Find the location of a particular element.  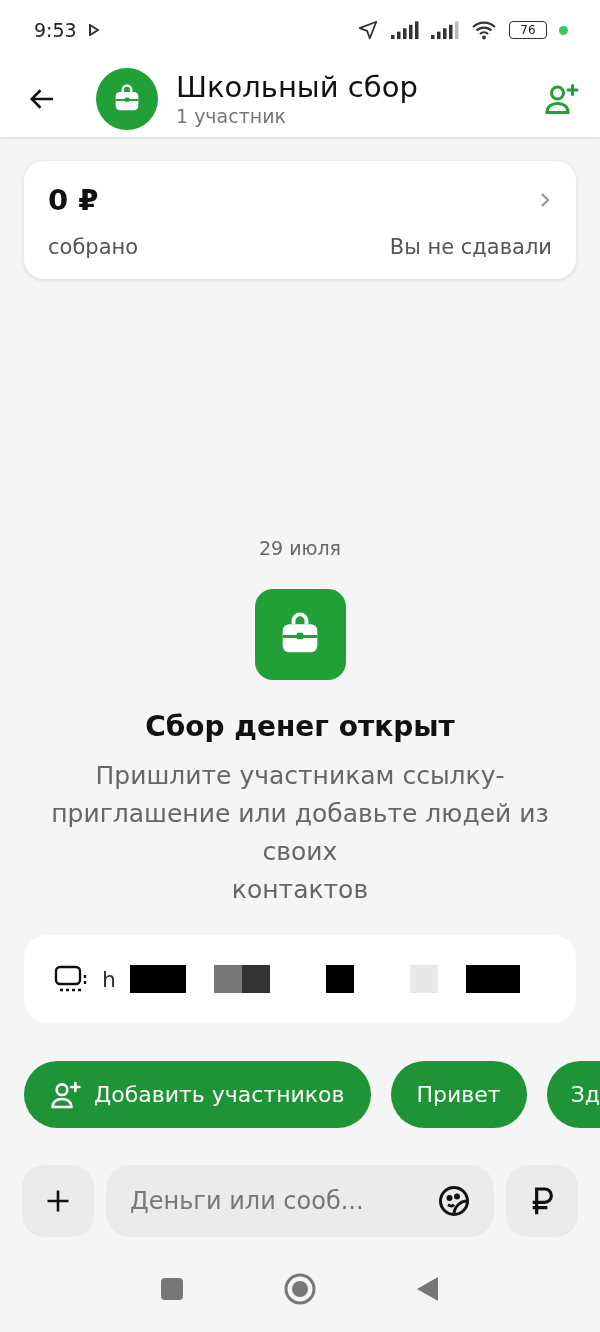

quick-reply-chip: Зд is located at coordinates (573, 1094).